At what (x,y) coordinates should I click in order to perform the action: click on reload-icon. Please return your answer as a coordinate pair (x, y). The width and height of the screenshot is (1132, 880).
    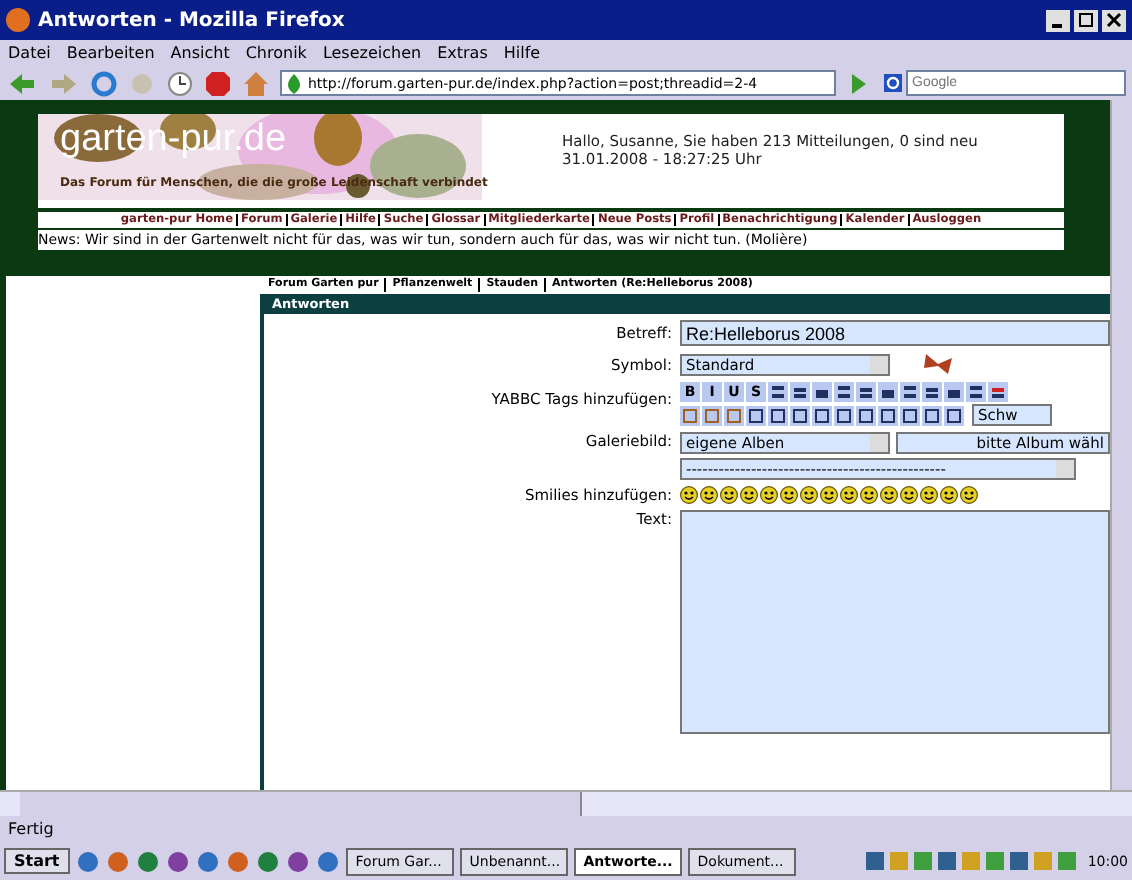
    Looking at the image, I should click on (104, 83).